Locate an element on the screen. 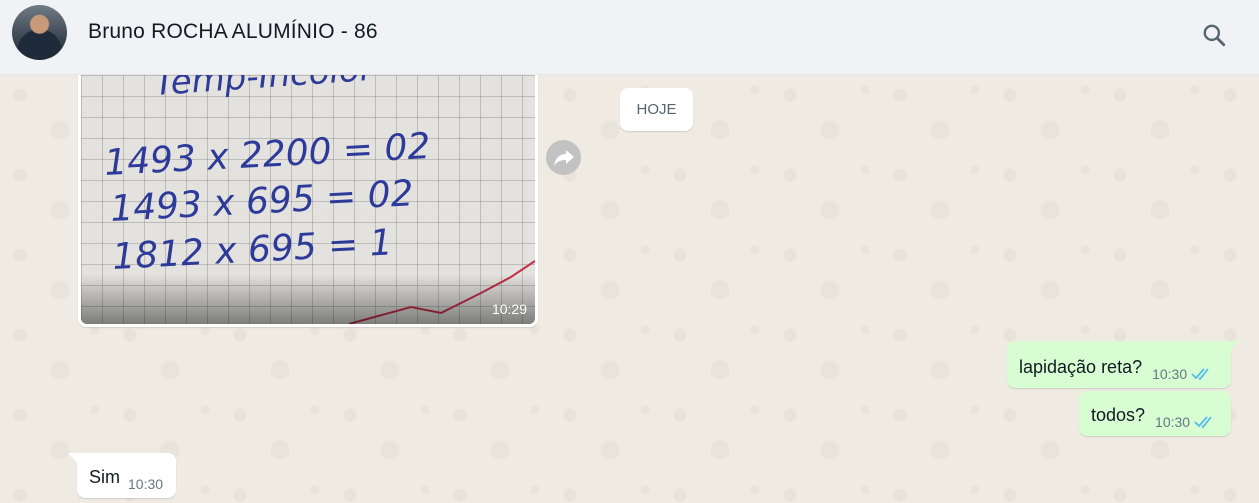  image-text-line-1: Temp-Incolor is located at coordinates (265, 89).